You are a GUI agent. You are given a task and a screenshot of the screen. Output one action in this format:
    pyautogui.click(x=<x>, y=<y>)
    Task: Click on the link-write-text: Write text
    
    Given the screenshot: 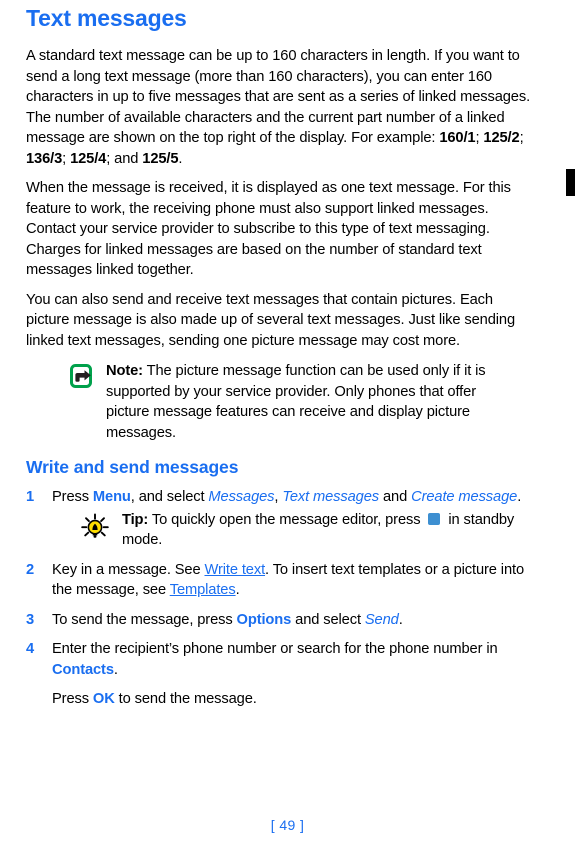 What is the action you would take?
    pyautogui.click(x=234, y=570)
    